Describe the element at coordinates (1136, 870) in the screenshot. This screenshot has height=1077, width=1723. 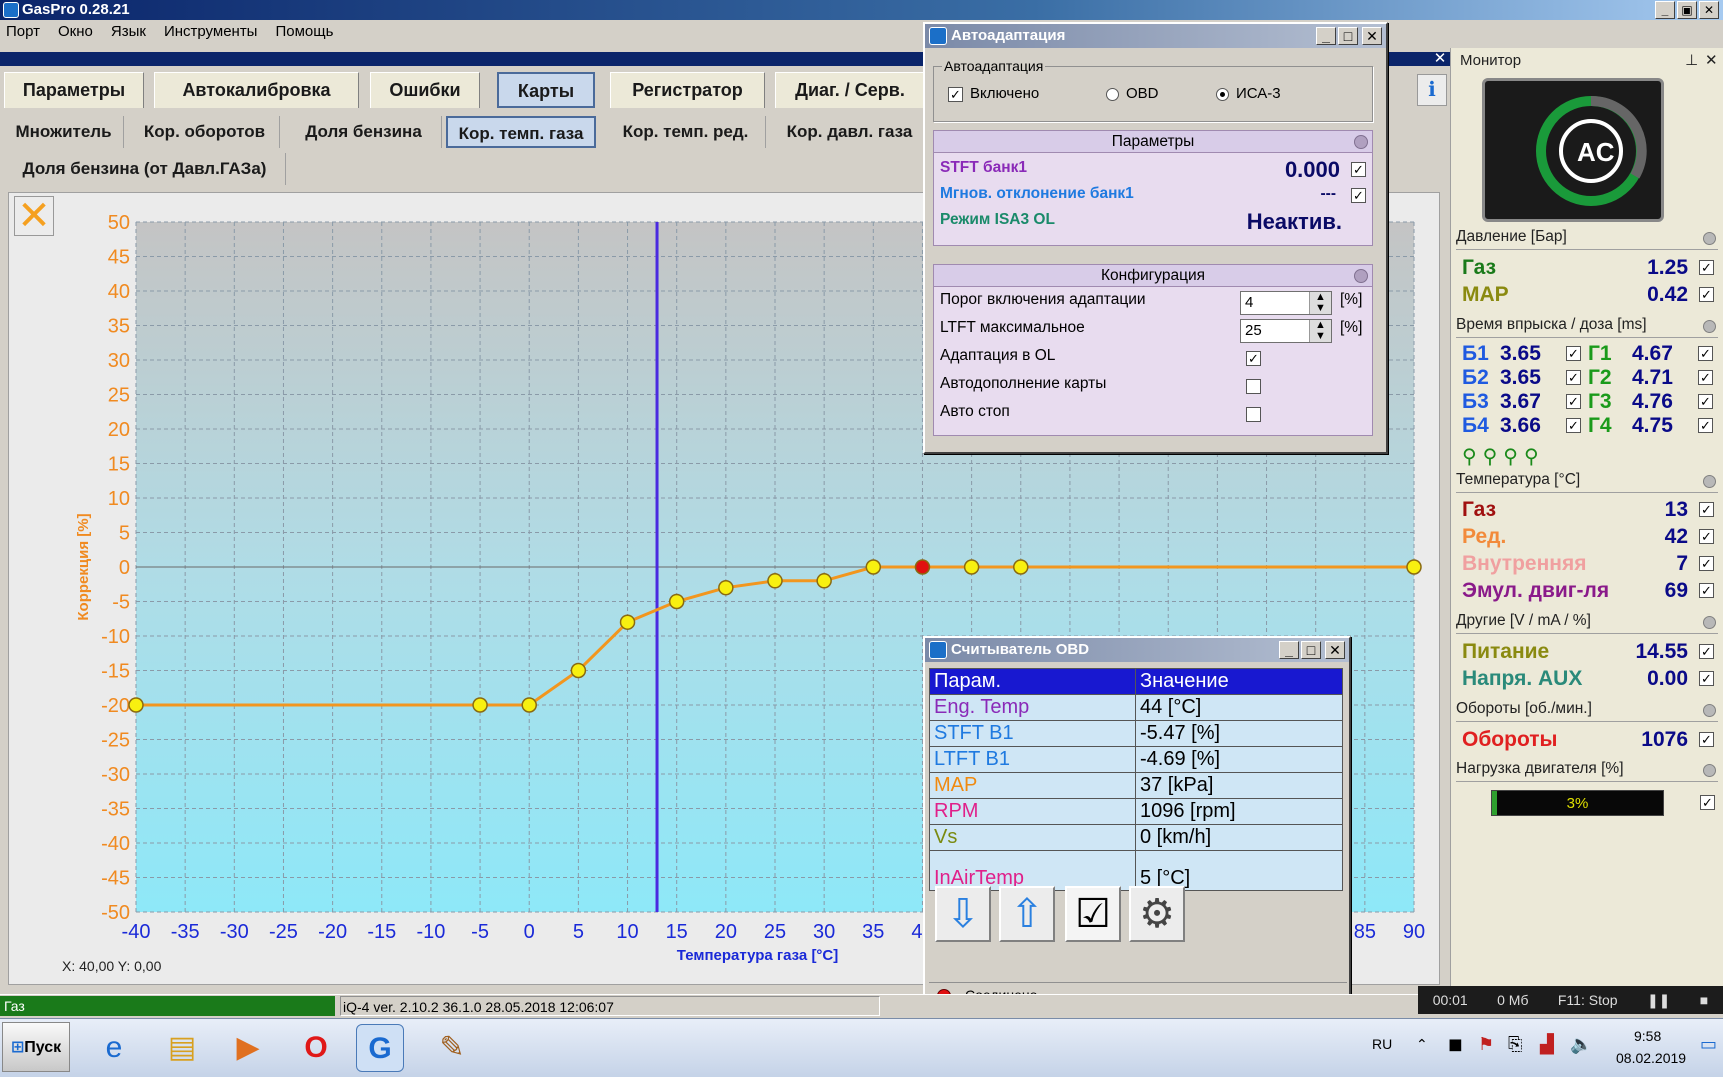
I see `table-row: InAirTemp 5 [°C]` at that location.